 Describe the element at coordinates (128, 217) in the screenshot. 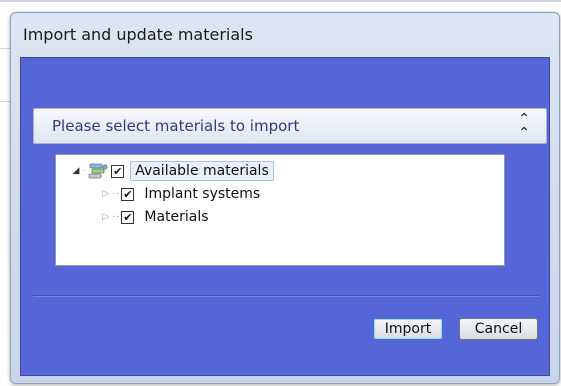

I see `materials-checkbox: ✔` at that location.